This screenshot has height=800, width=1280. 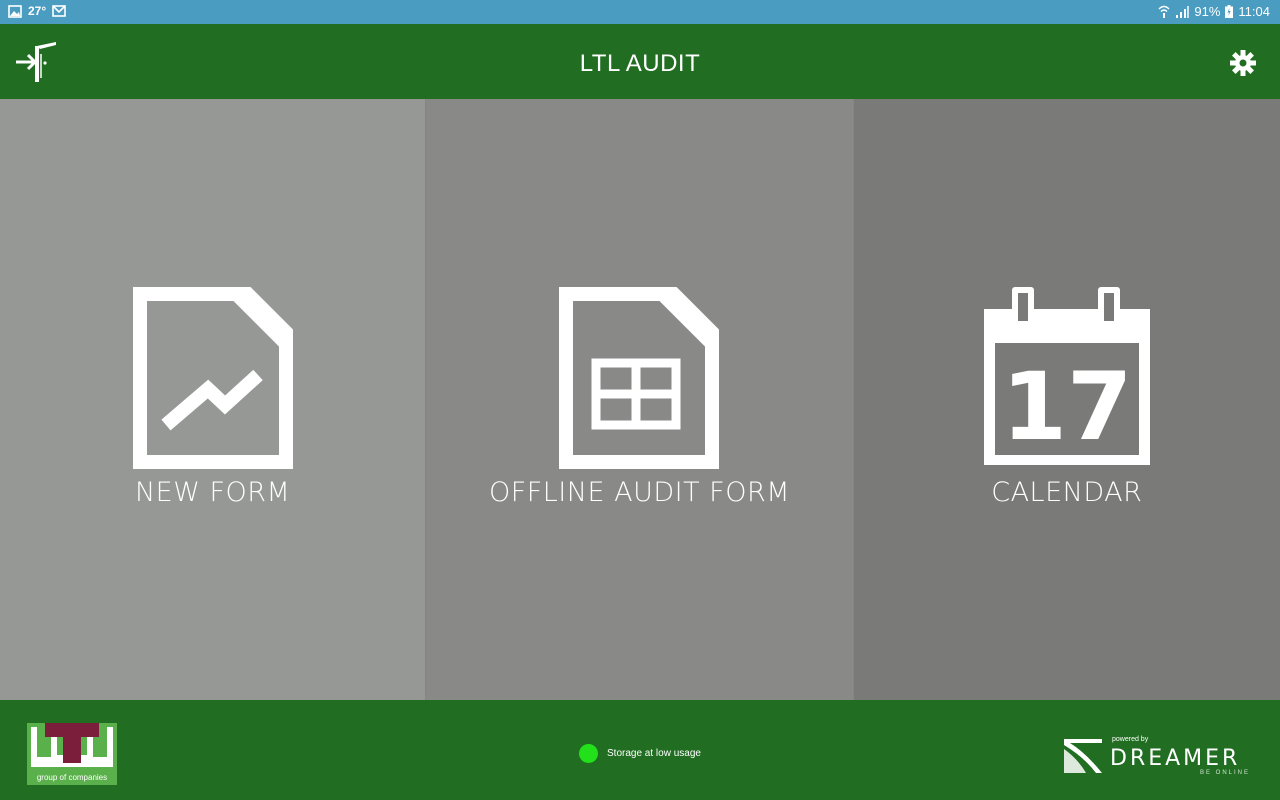 I want to click on status-bar: 27° 91% 11:04, so click(x=640, y=12).